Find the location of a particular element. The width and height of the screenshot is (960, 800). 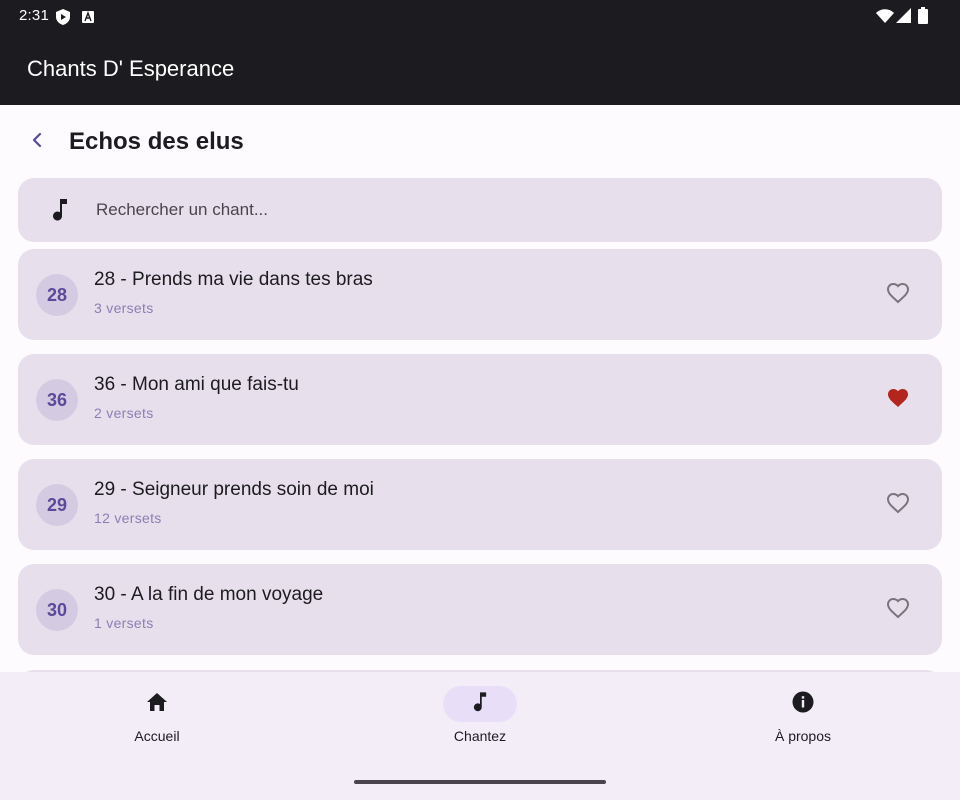

song-title: 30 - A la fin de mon voyage is located at coordinates (209, 594).